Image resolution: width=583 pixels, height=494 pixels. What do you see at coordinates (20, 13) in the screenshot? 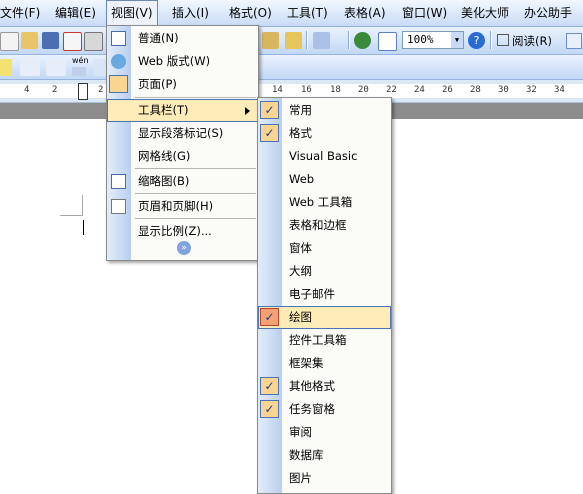
I see `menu-file: 文件(F)` at bounding box center [20, 13].